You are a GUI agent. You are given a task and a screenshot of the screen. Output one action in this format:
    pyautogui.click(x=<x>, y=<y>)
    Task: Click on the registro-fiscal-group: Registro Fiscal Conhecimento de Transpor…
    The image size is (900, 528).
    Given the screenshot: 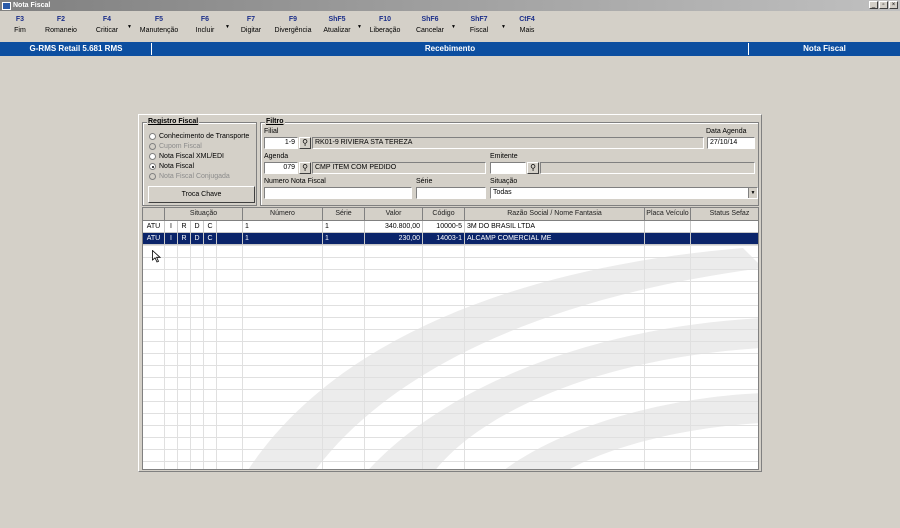 What is the action you would take?
    pyautogui.click(x=199, y=162)
    